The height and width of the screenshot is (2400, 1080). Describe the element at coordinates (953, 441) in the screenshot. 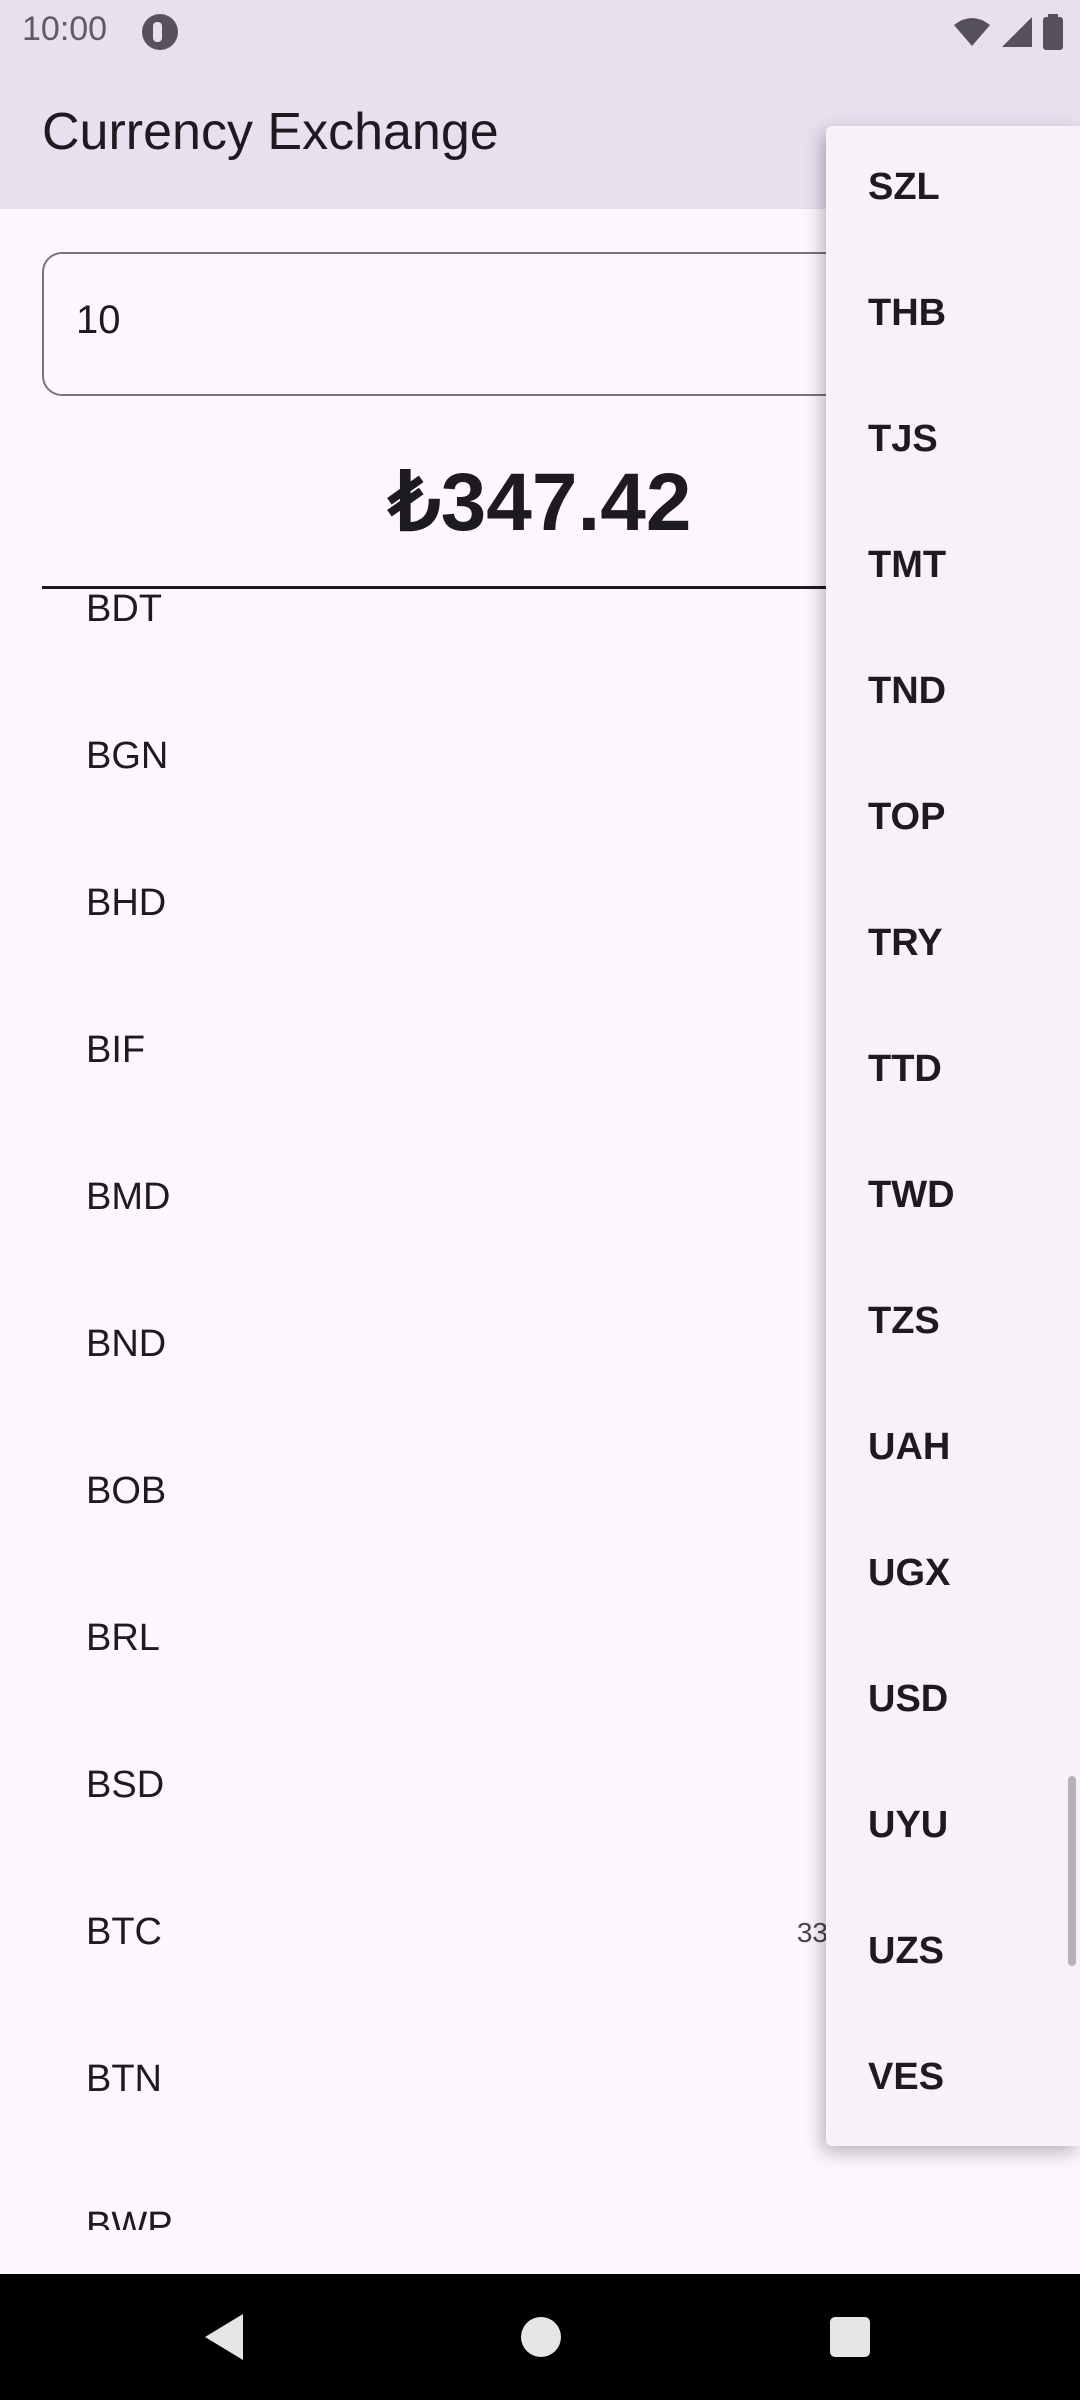

I see `dropdown-item-tjs: TJS` at that location.